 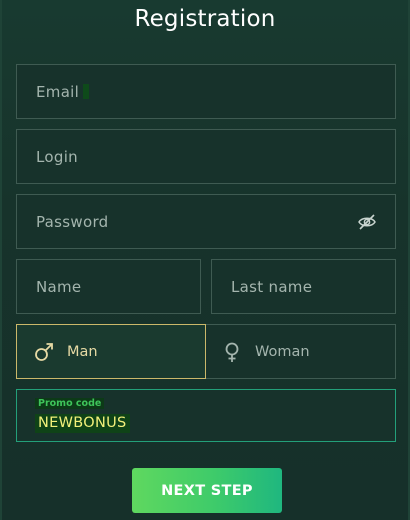 What do you see at coordinates (206, 91) in the screenshot?
I see `email-field: Email` at bounding box center [206, 91].